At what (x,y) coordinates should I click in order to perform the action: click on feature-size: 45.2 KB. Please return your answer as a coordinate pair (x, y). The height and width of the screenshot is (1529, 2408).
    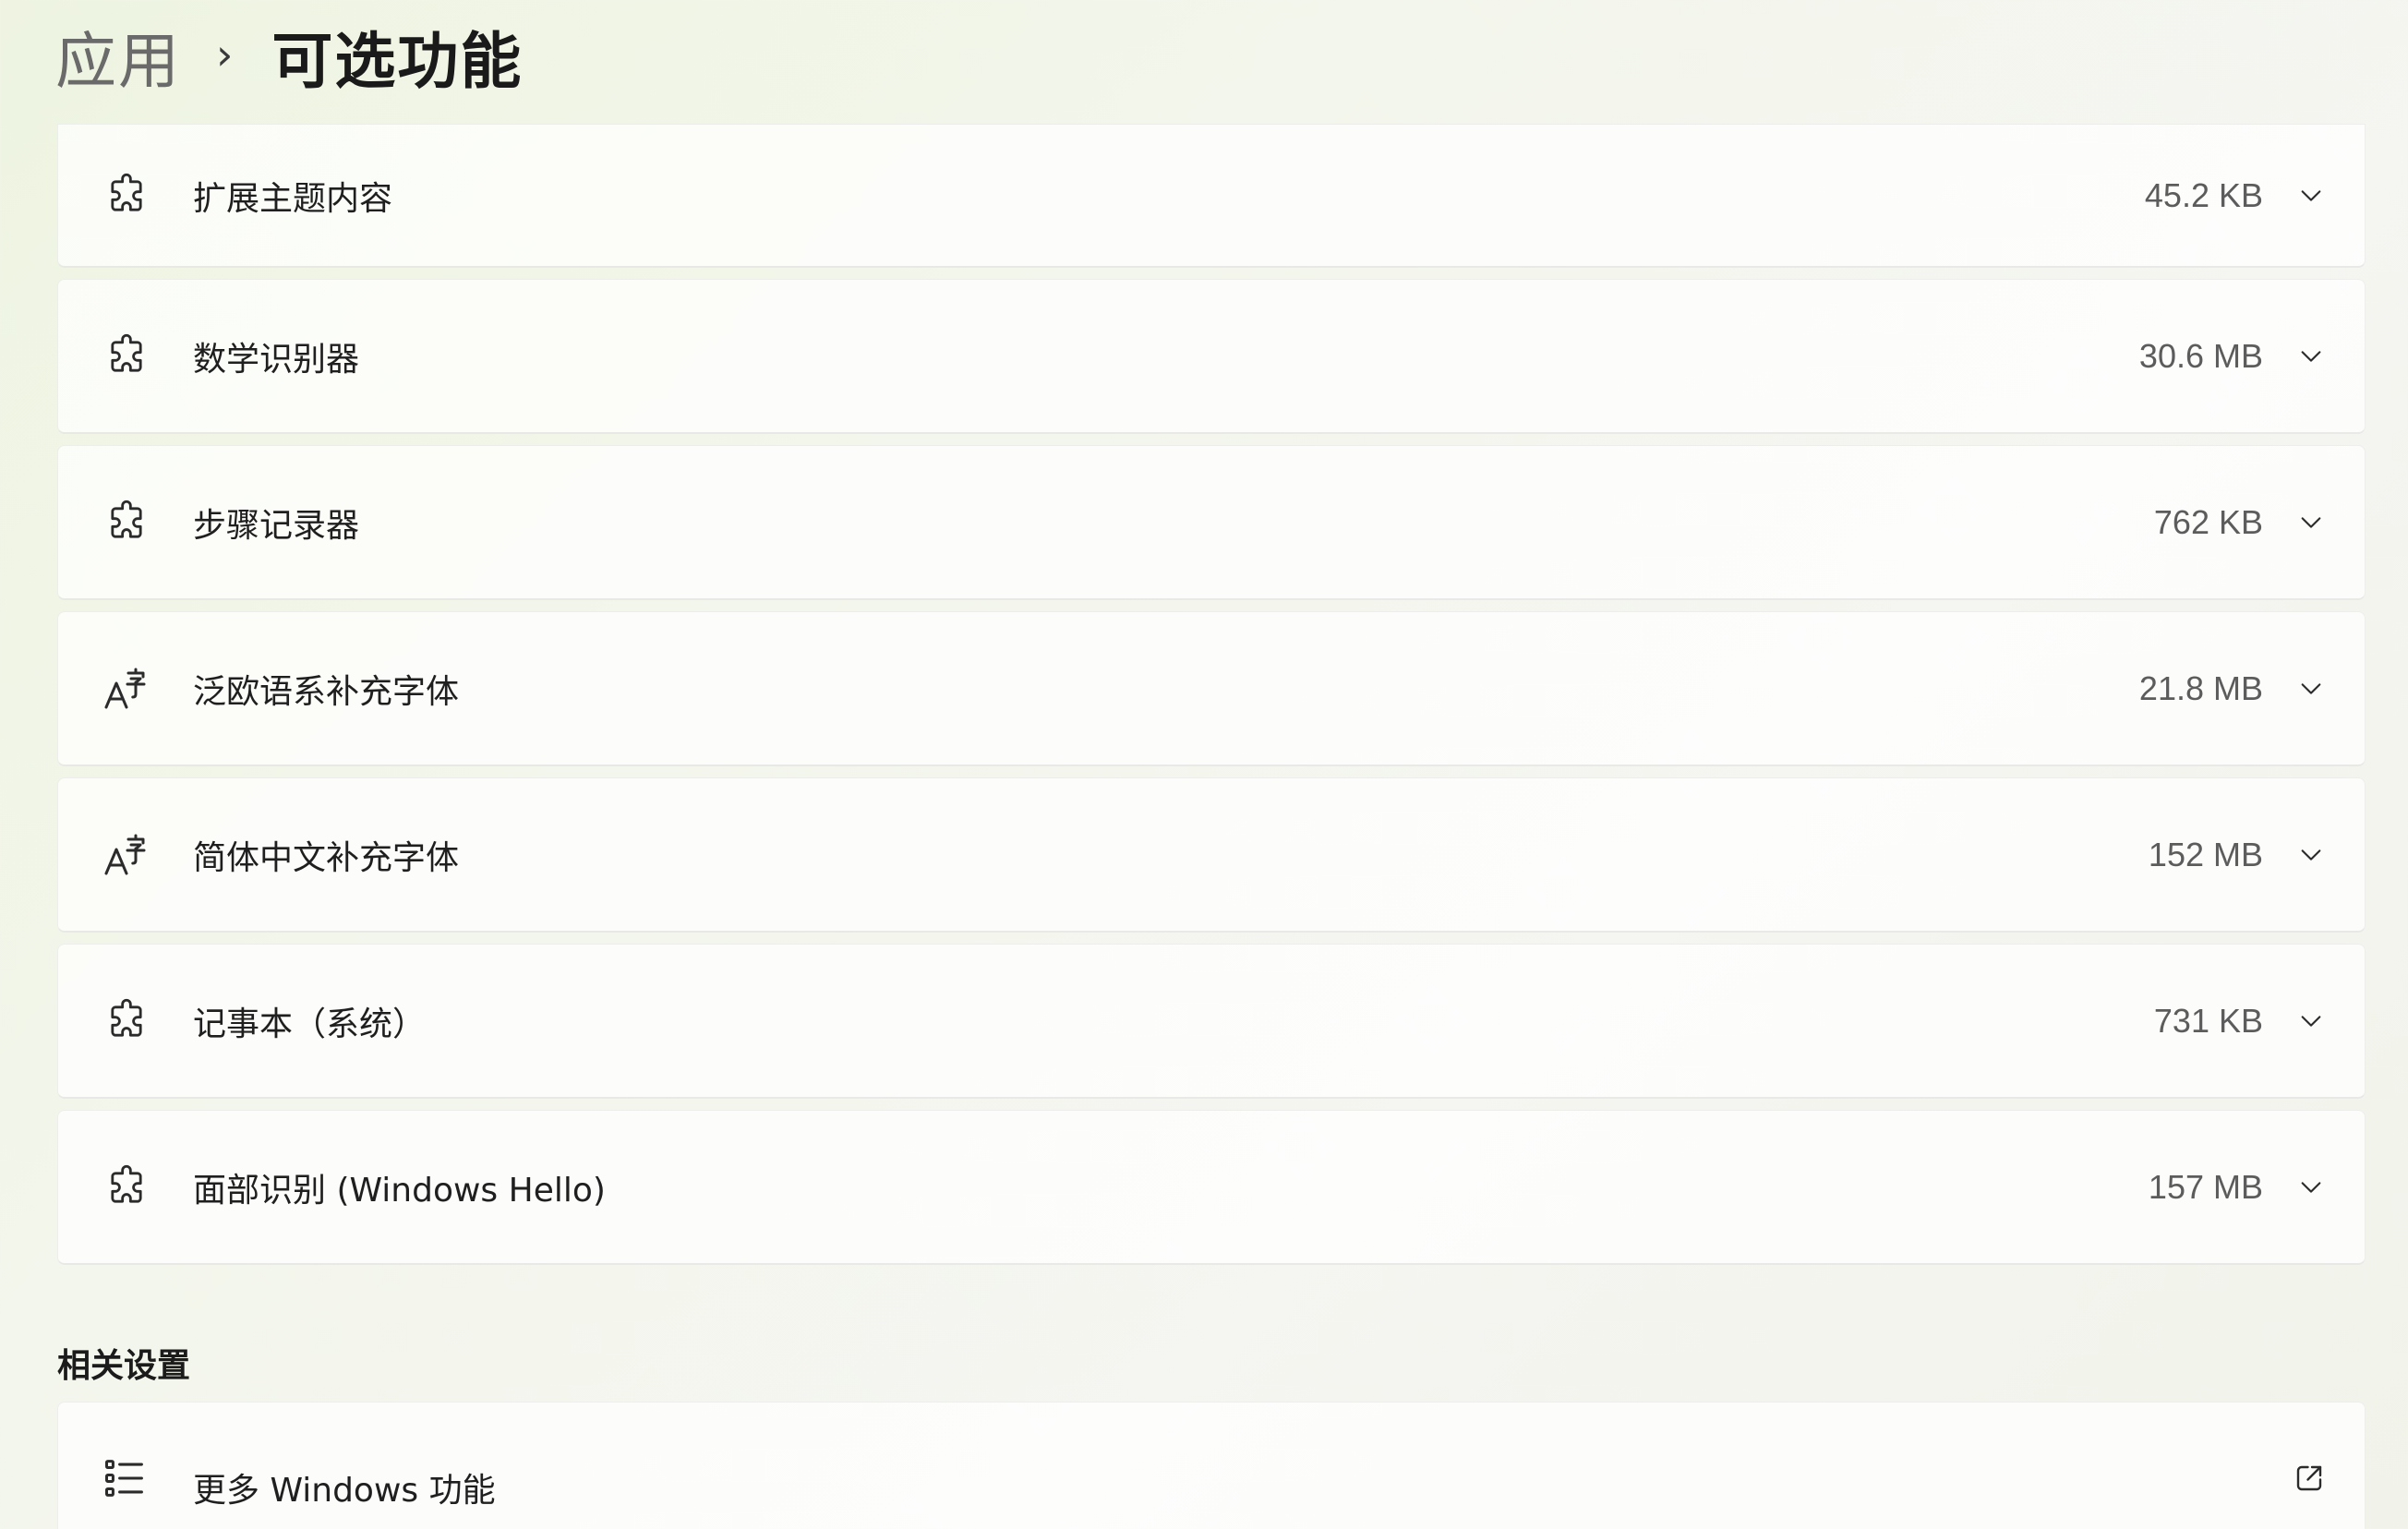
    Looking at the image, I should click on (2203, 194).